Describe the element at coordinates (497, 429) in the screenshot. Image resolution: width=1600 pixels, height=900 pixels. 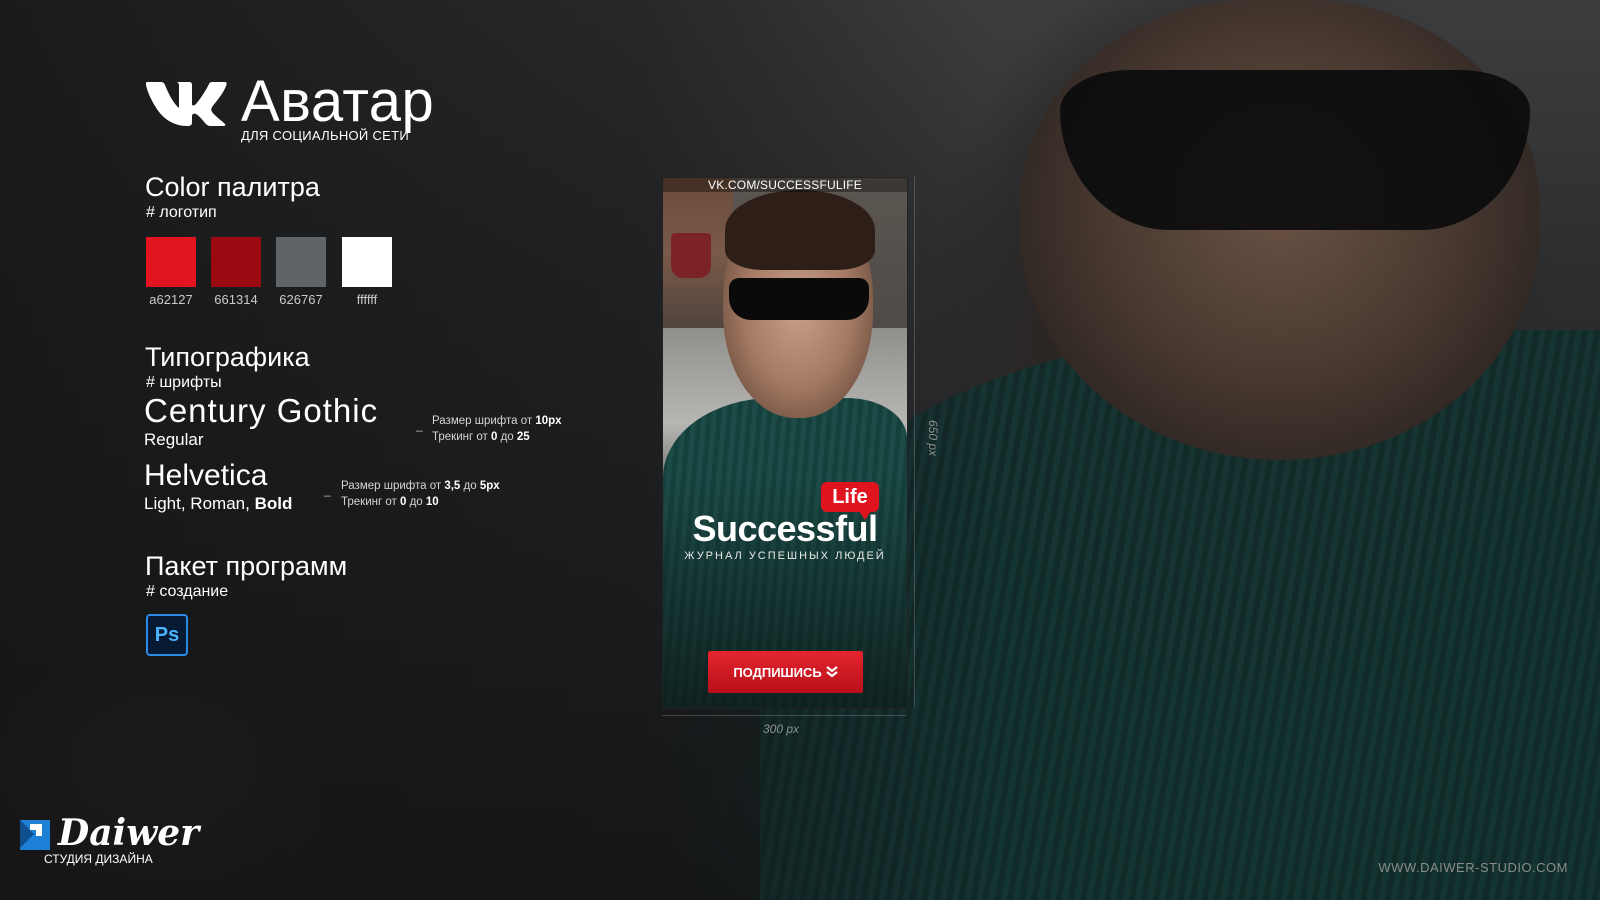
I see `font1-note: Размер шрифта от 10px Трекинг от 0 до 25` at that location.